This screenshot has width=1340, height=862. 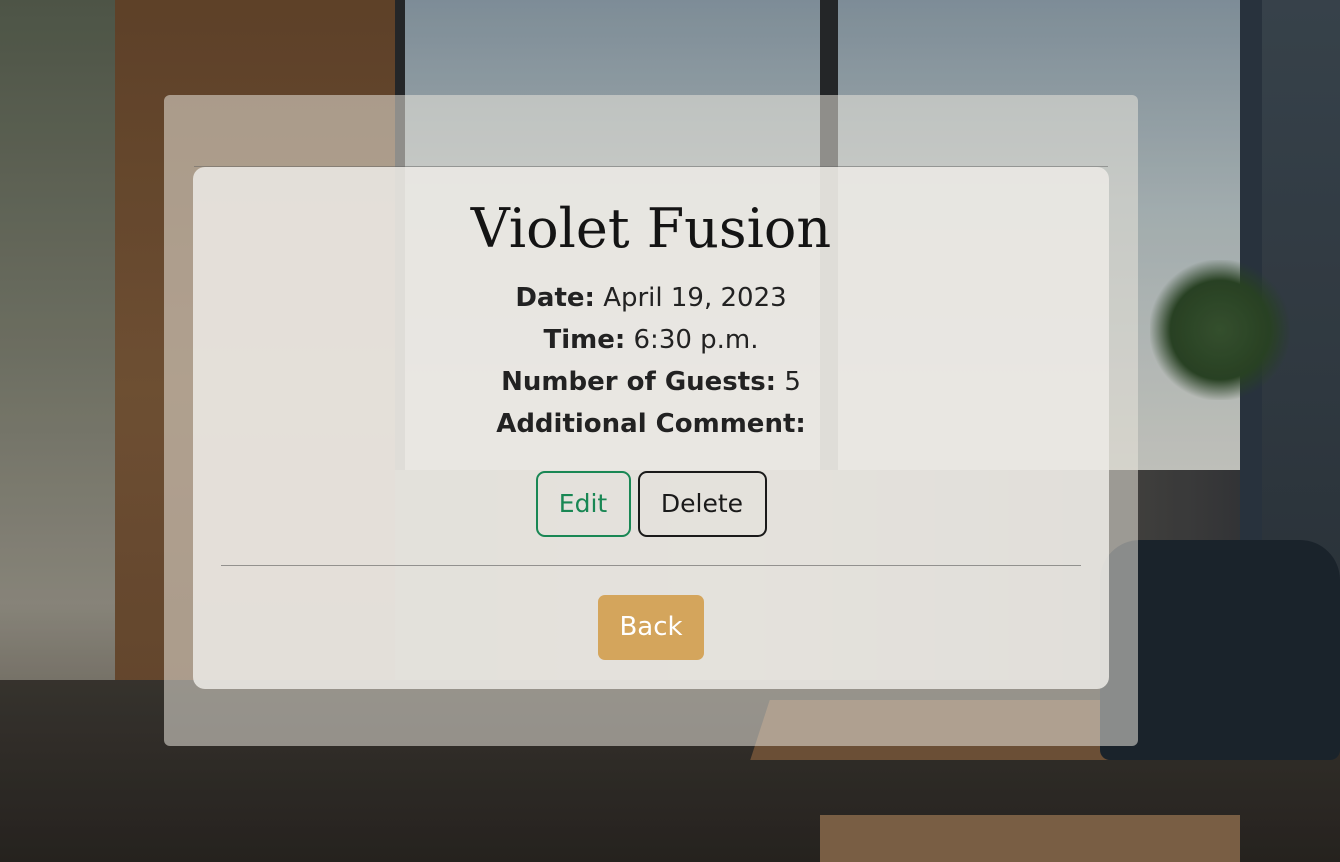 I want to click on booking-title: Violet Fusion, so click(x=651, y=228).